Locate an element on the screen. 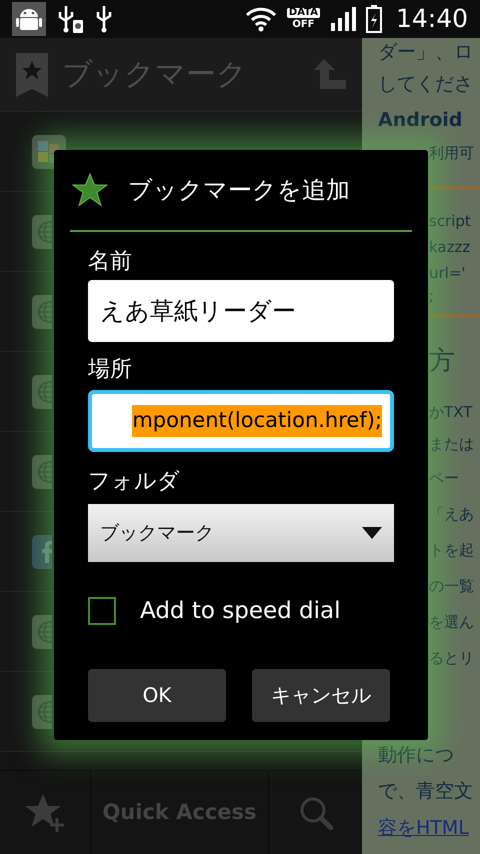 This screenshot has height=854, width=480. page-text: かTXT is located at coordinates (450, 412).